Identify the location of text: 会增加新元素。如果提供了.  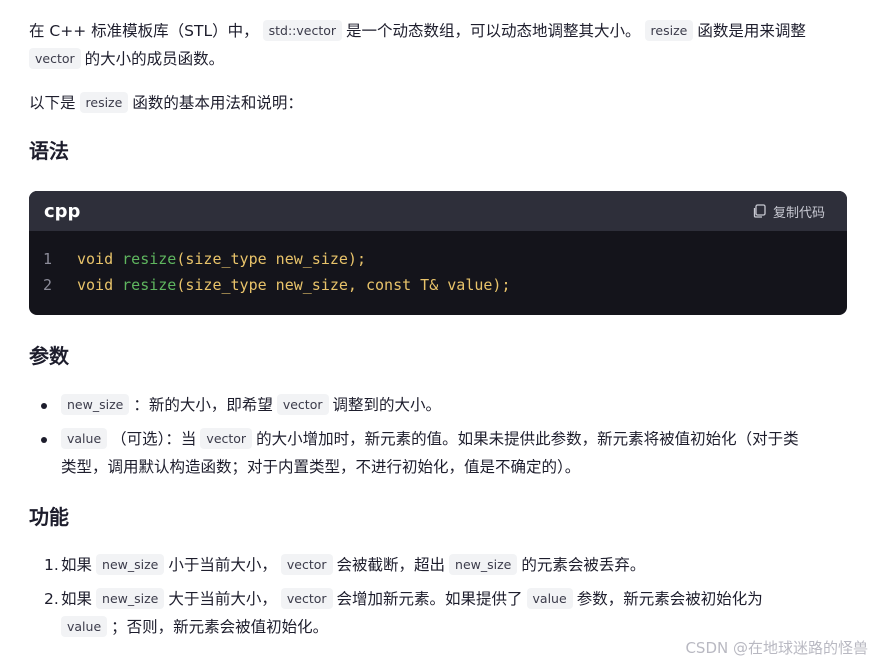
(429, 599).